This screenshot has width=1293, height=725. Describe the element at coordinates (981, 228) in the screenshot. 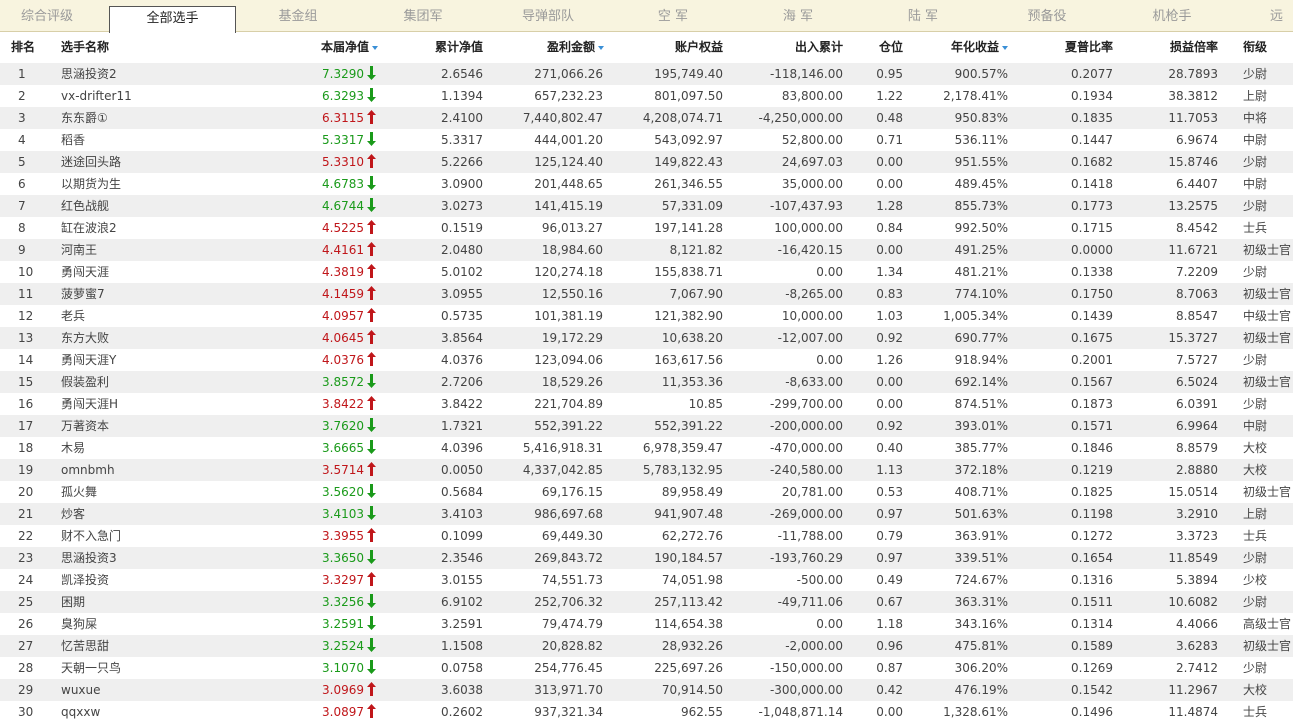

I see `annual-return-cell: 992.50%` at that location.